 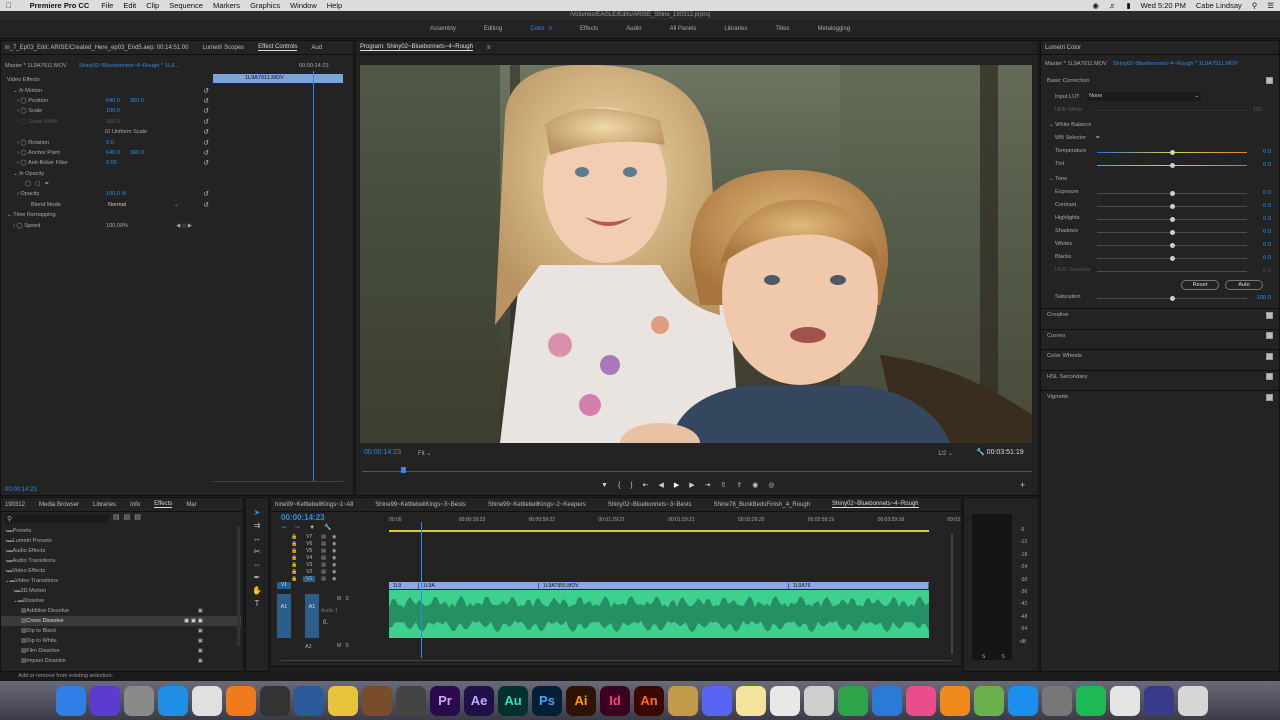 What do you see at coordinates (1200, 285) in the screenshot?
I see `reset-button: Reset` at bounding box center [1200, 285].